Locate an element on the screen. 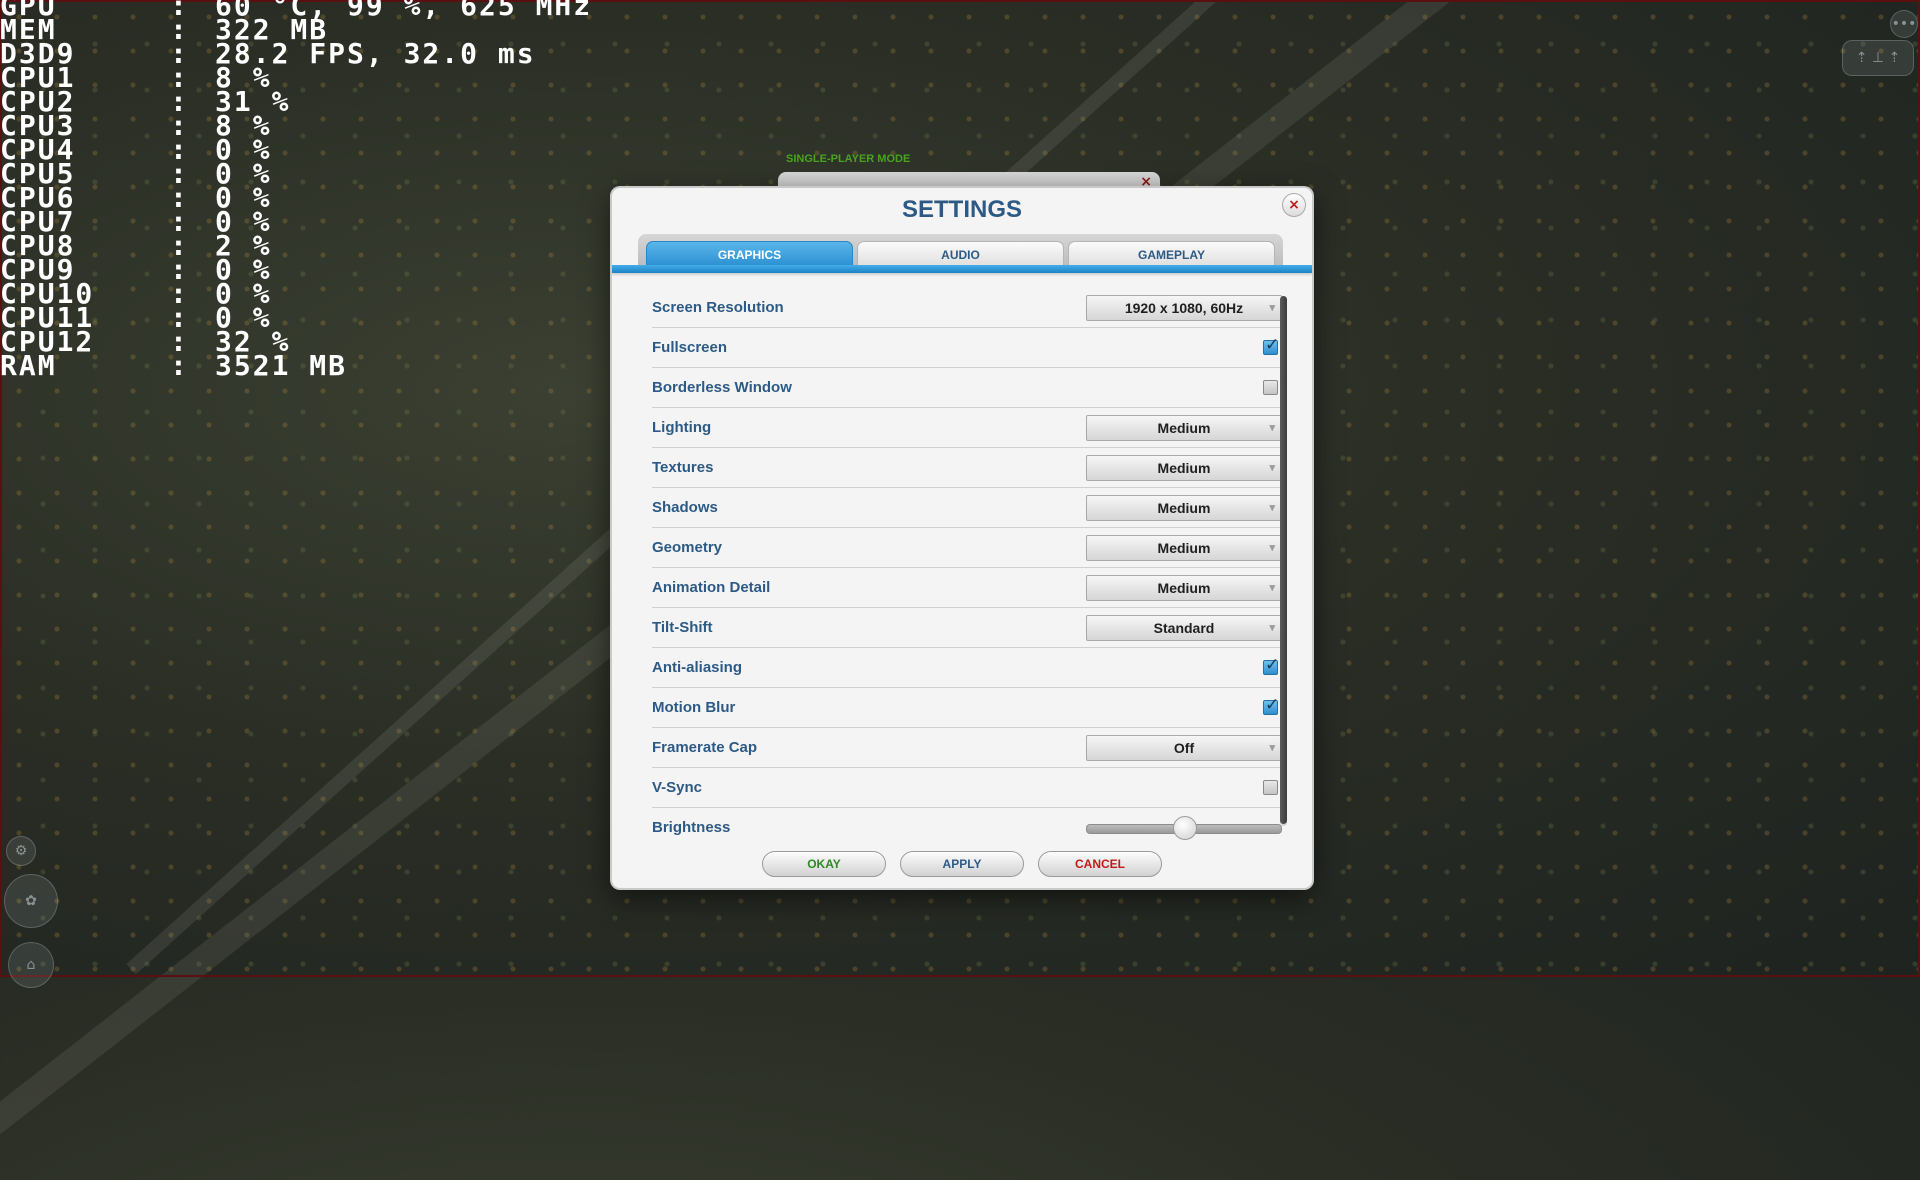  stat-row: CPU6:0 % is located at coordinates (296, 198).